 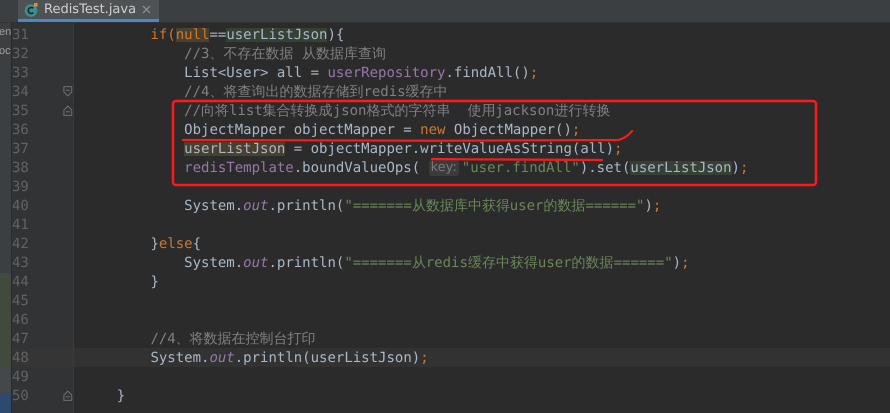 I want to click on file-tab: RedisTest.java, so click(x=89, y=11).